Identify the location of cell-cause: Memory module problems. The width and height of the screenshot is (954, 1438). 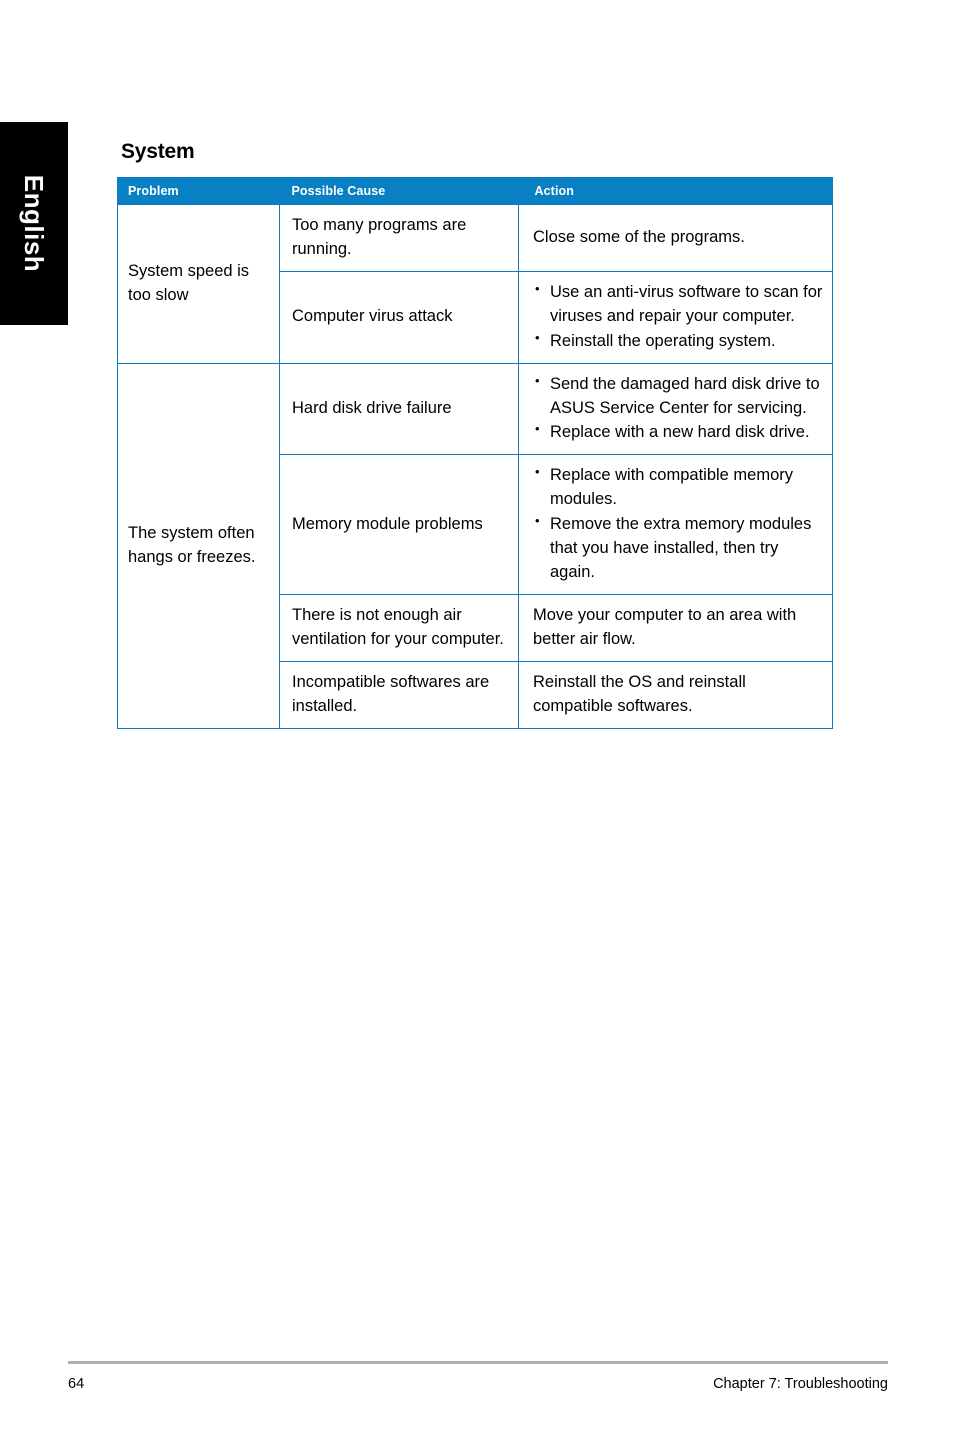
(399, 524).